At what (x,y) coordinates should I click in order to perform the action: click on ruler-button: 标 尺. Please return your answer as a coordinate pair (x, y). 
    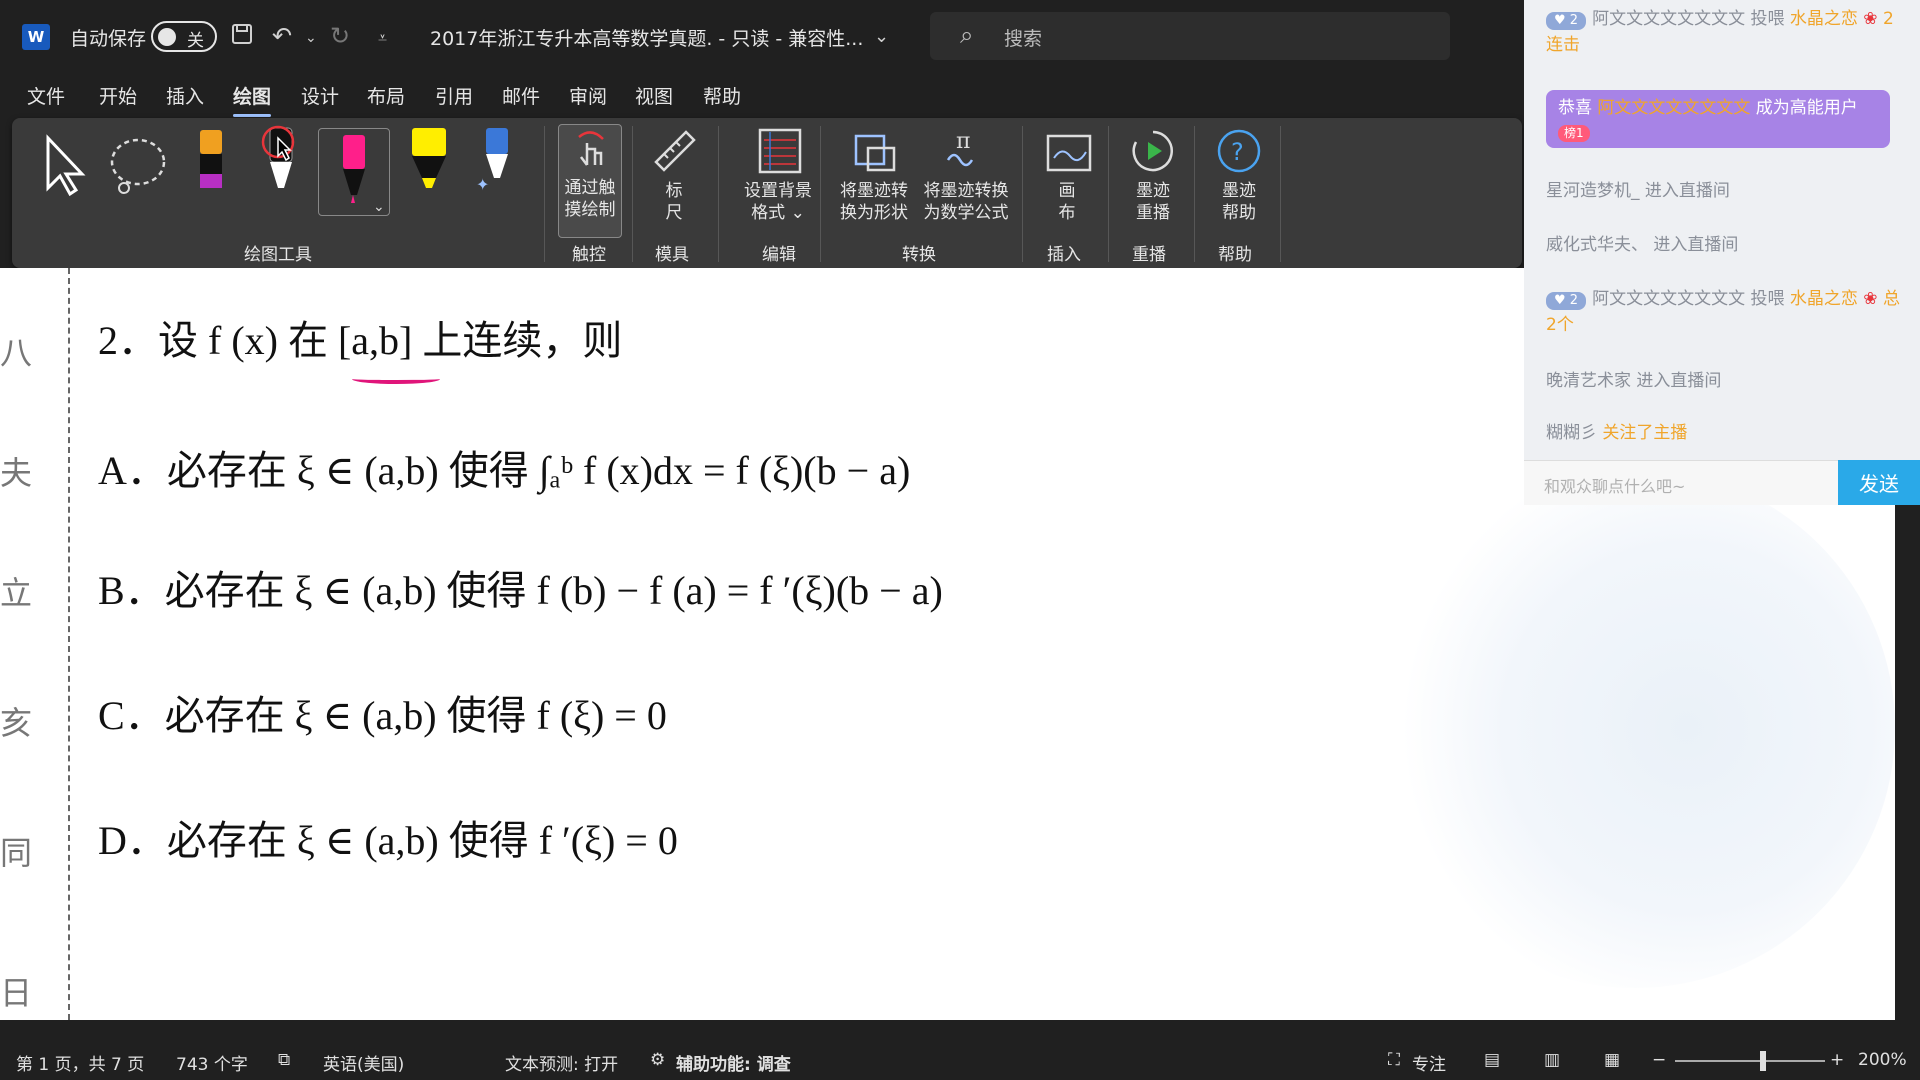
    Looking at the image, I should click on (674, 182).